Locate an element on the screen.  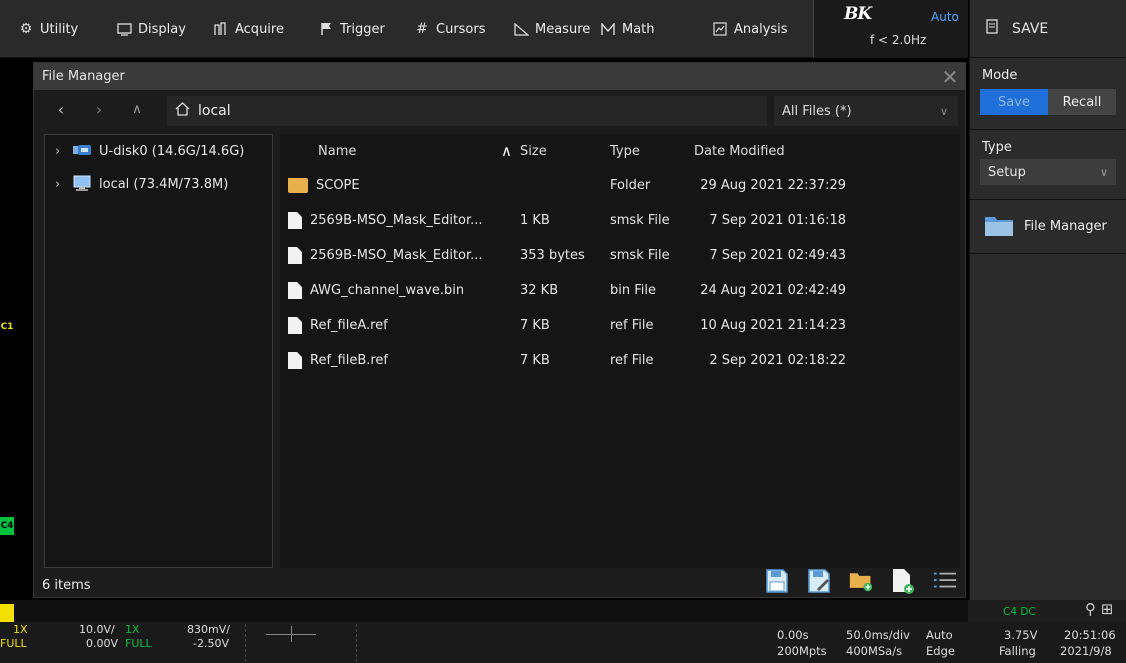
channel-1-tab is located at coordinates (7, 613).